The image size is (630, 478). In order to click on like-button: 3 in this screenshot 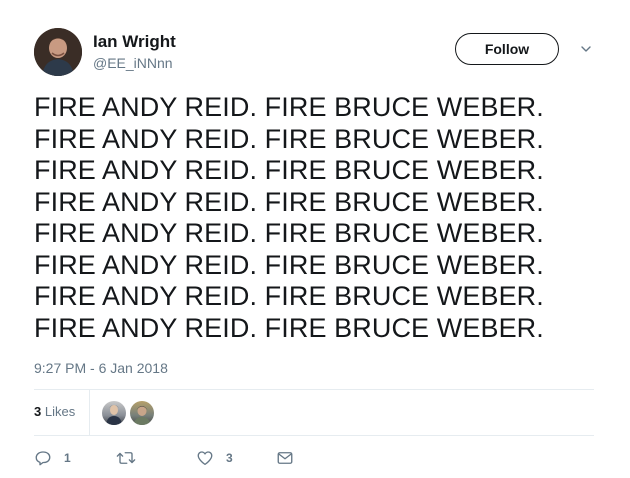, I will do `click(214, 458)`.